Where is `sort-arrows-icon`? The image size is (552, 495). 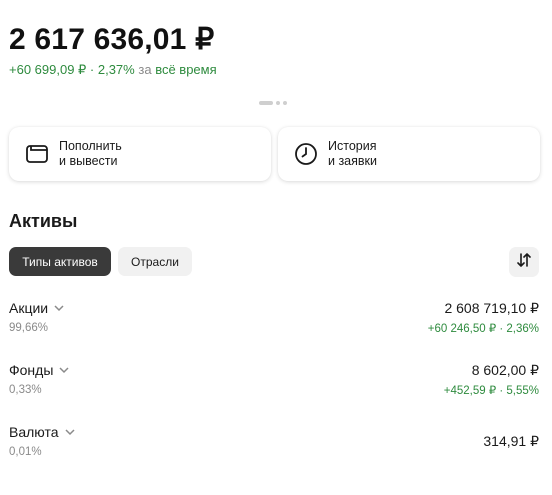
sort-arrows-icon is located at coordinates (524, 262).